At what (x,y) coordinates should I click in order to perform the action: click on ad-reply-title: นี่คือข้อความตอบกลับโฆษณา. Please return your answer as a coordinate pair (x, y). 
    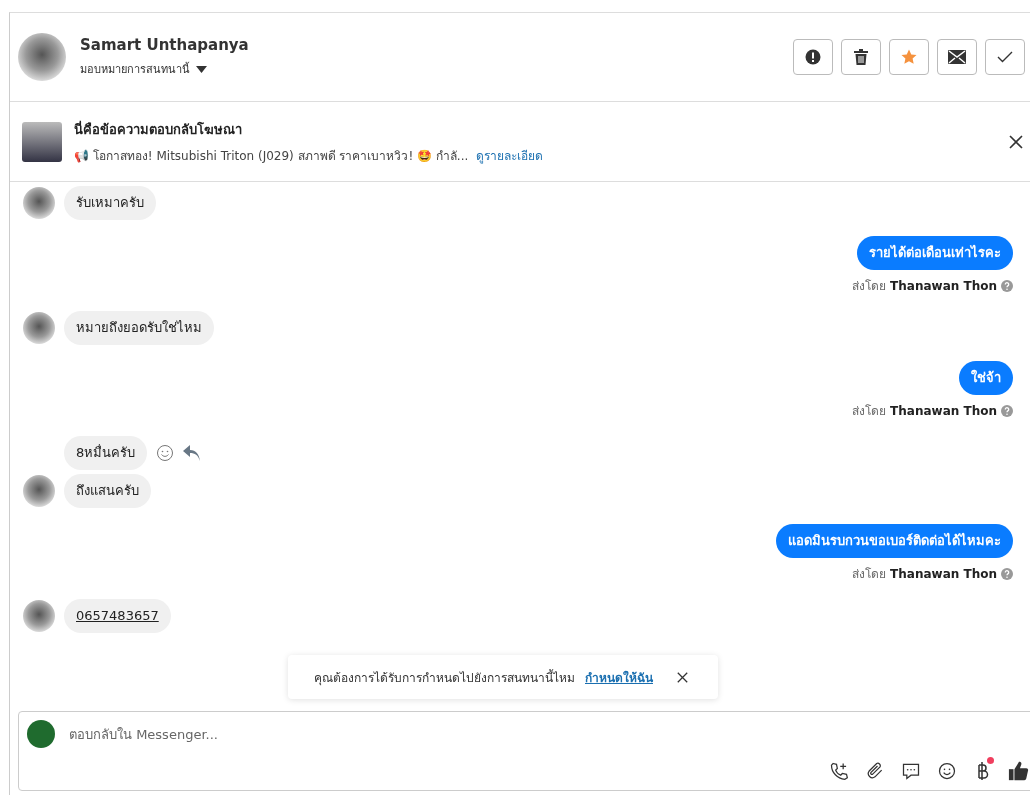
    Looking at the image, I should click on (158, 129).